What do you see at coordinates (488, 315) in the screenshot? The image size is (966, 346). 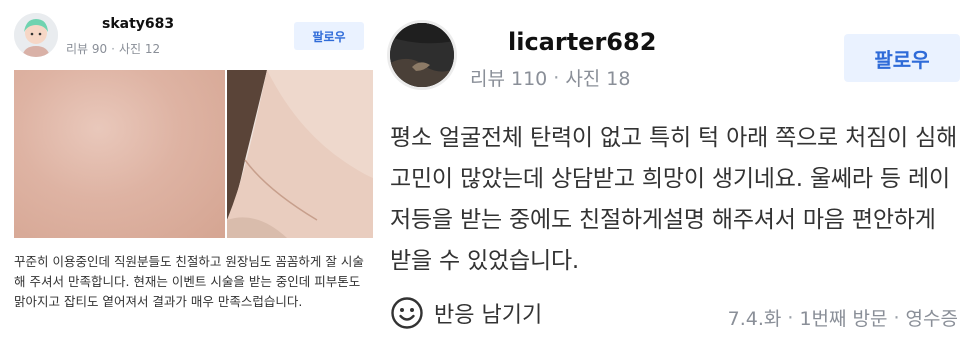 I see `reaction-label: 반응 남기기` at bounding box center [488, 315].